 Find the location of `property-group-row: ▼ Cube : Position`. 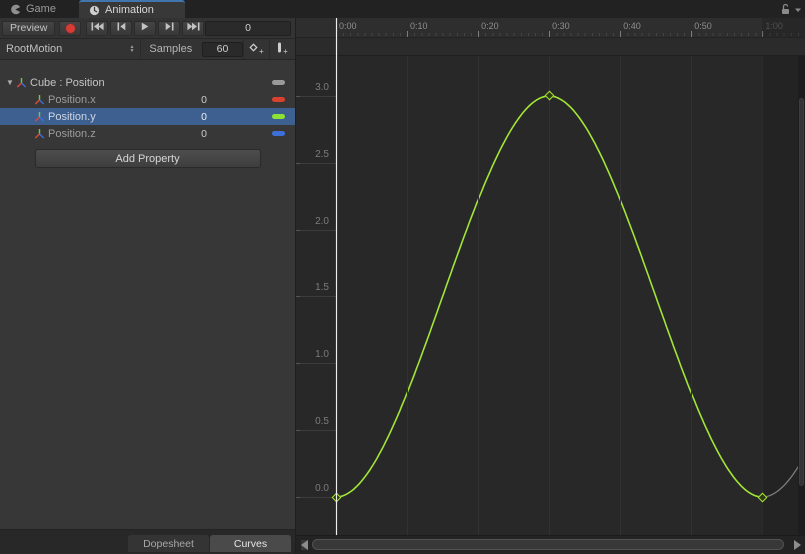

property-group-row: ▼ Cube : Position is located at coordinates (147, 82).